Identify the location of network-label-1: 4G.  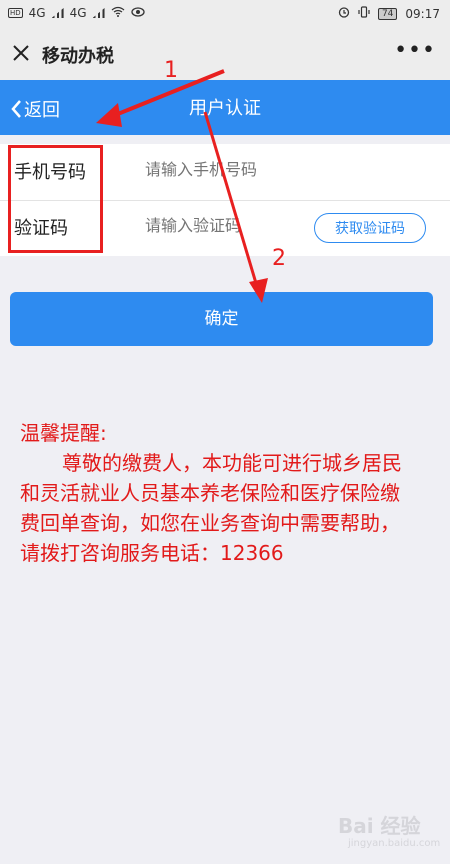
(37, 13).